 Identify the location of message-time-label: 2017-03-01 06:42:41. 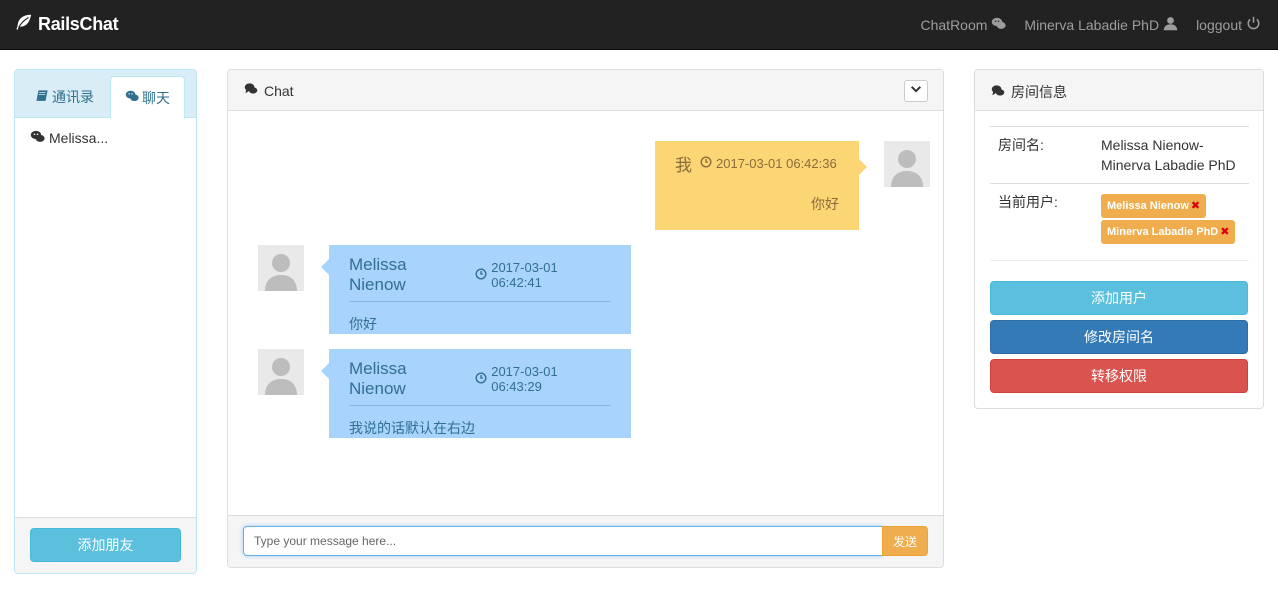
(524, 275).